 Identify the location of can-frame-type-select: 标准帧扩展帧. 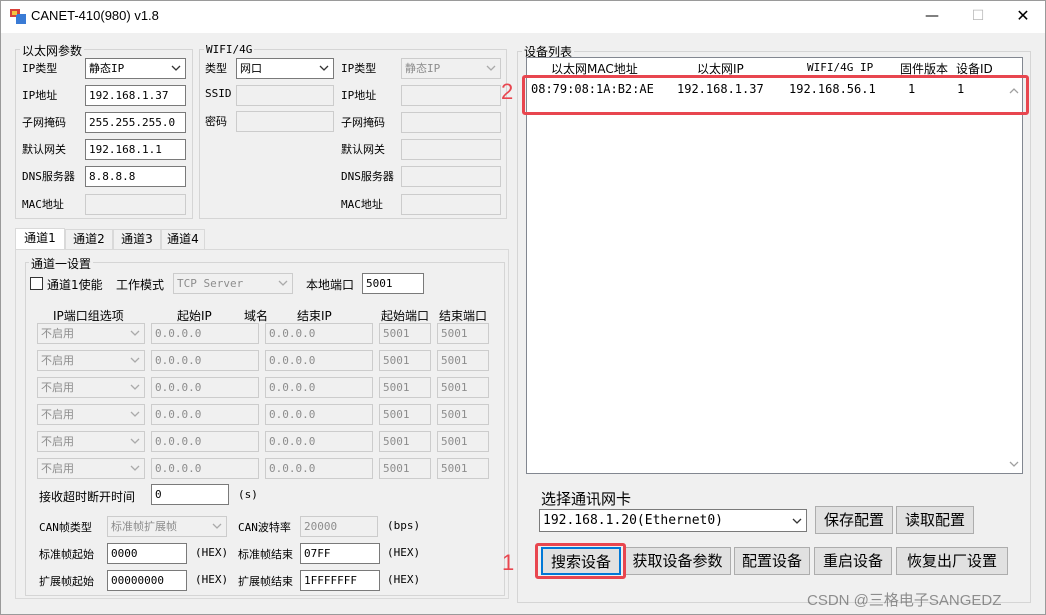
(167, 526).